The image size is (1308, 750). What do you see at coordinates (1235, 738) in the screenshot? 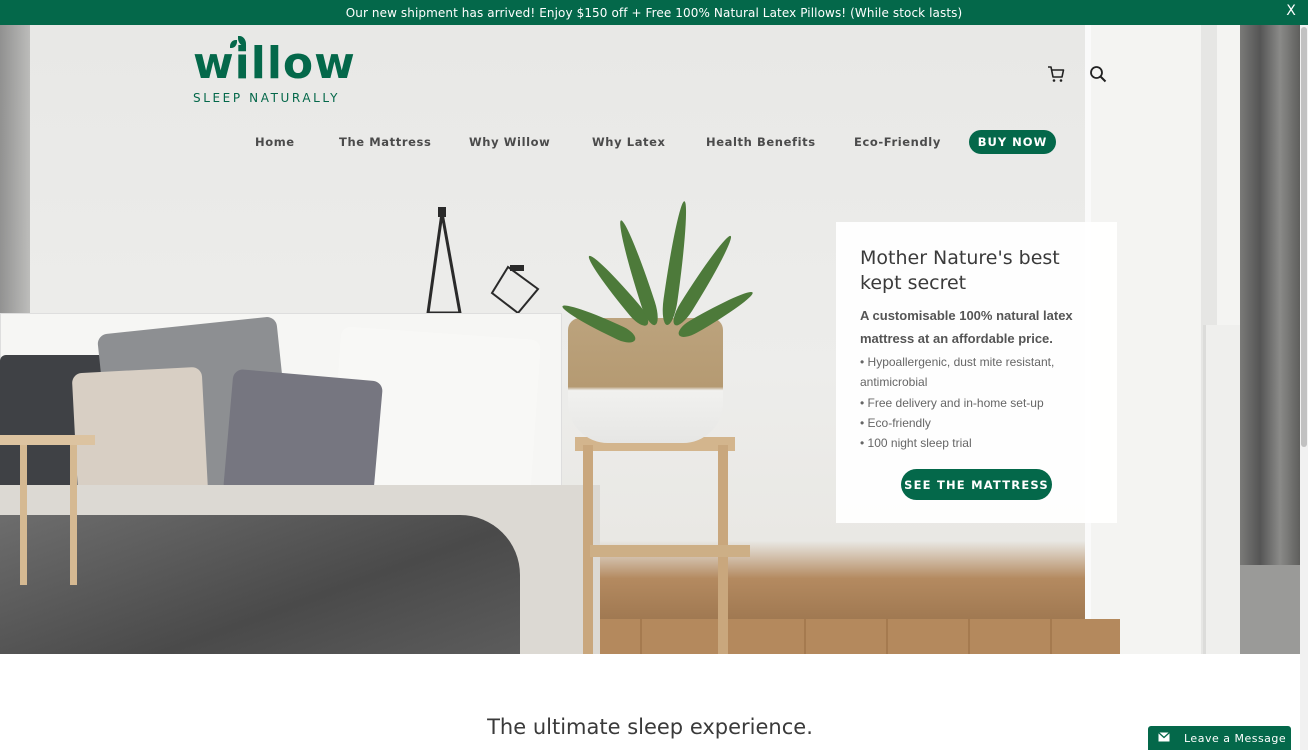
I see `leave-message-label: Leave a Message` at bounding box center [1235, 738].